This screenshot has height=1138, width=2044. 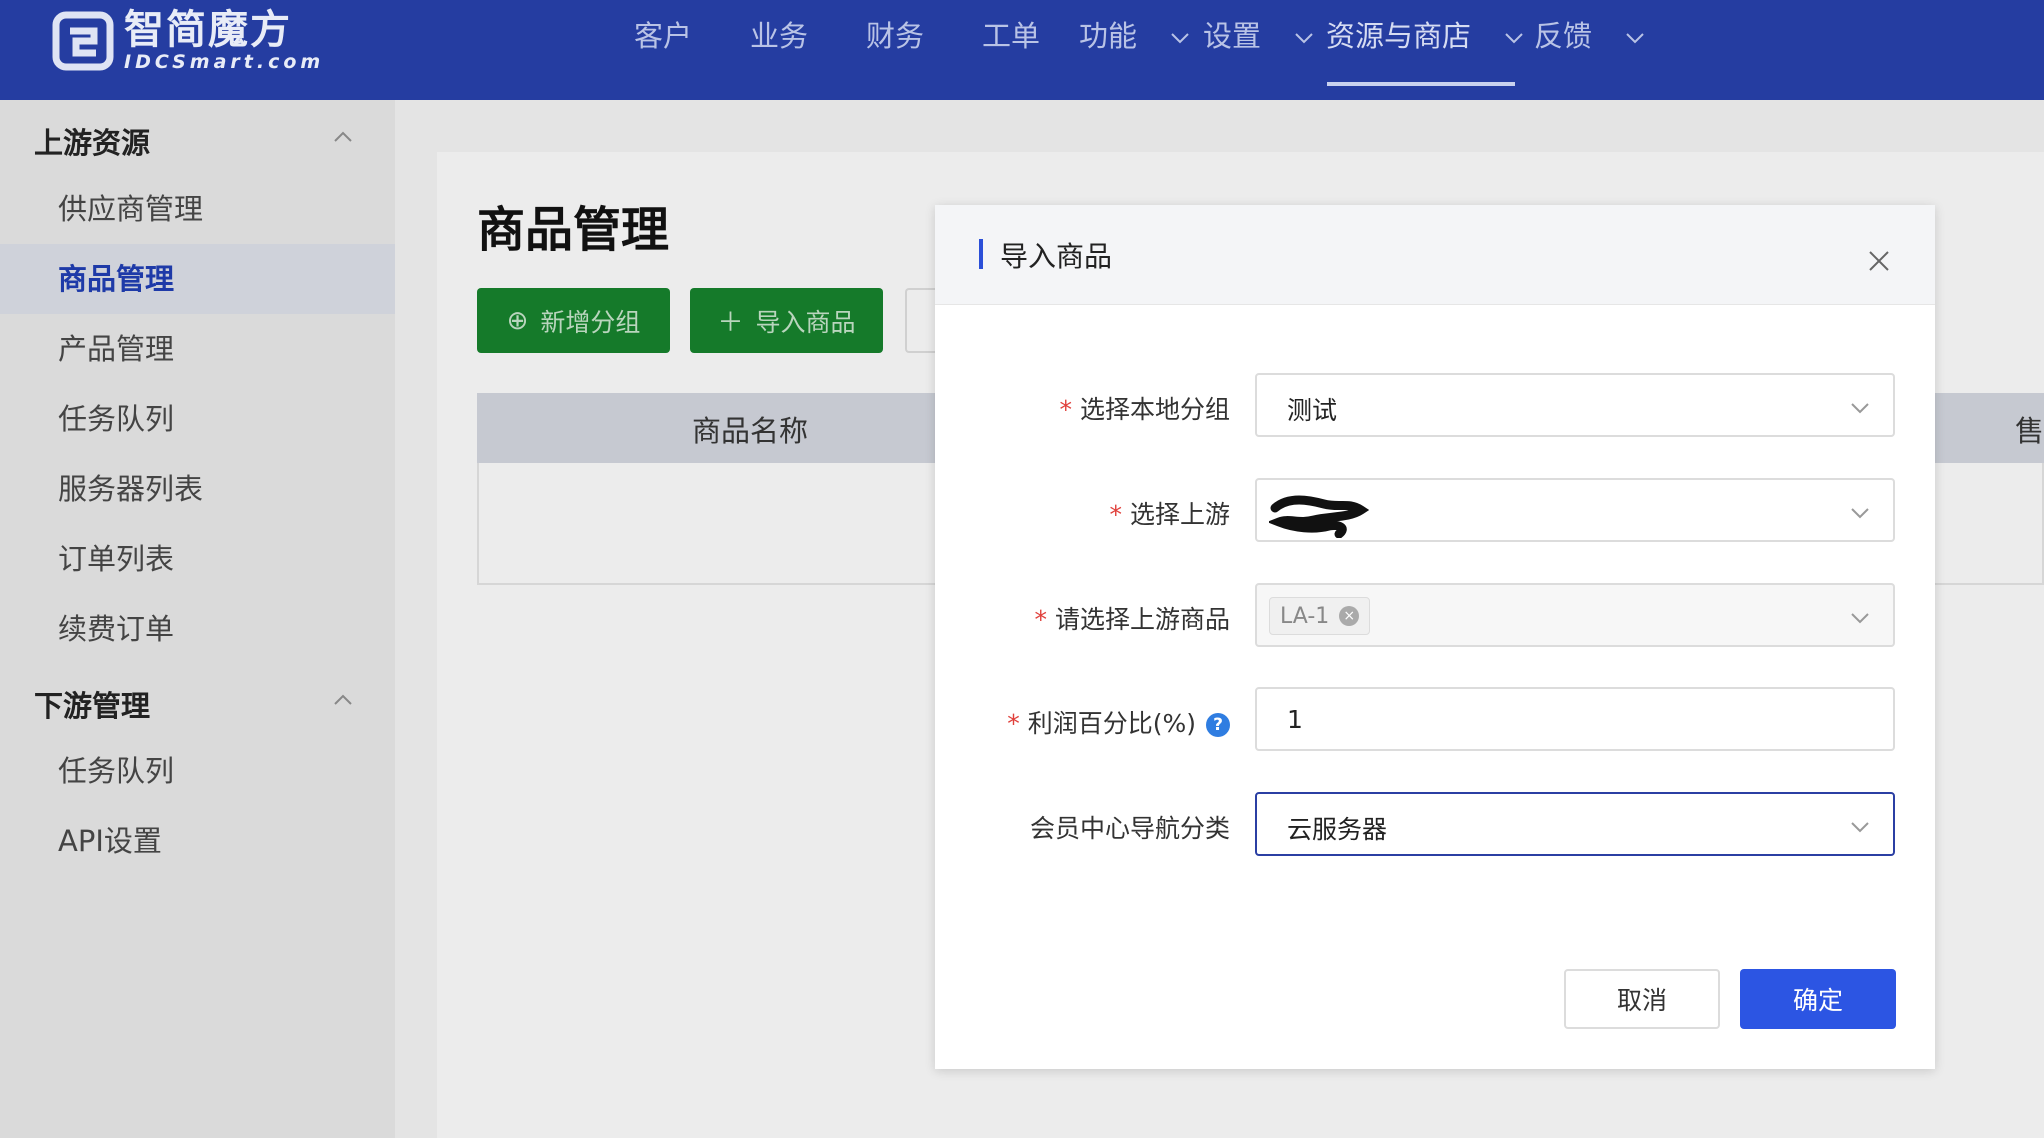 I want to click on nav-item-business: 业务, so click(x=779, y=36).